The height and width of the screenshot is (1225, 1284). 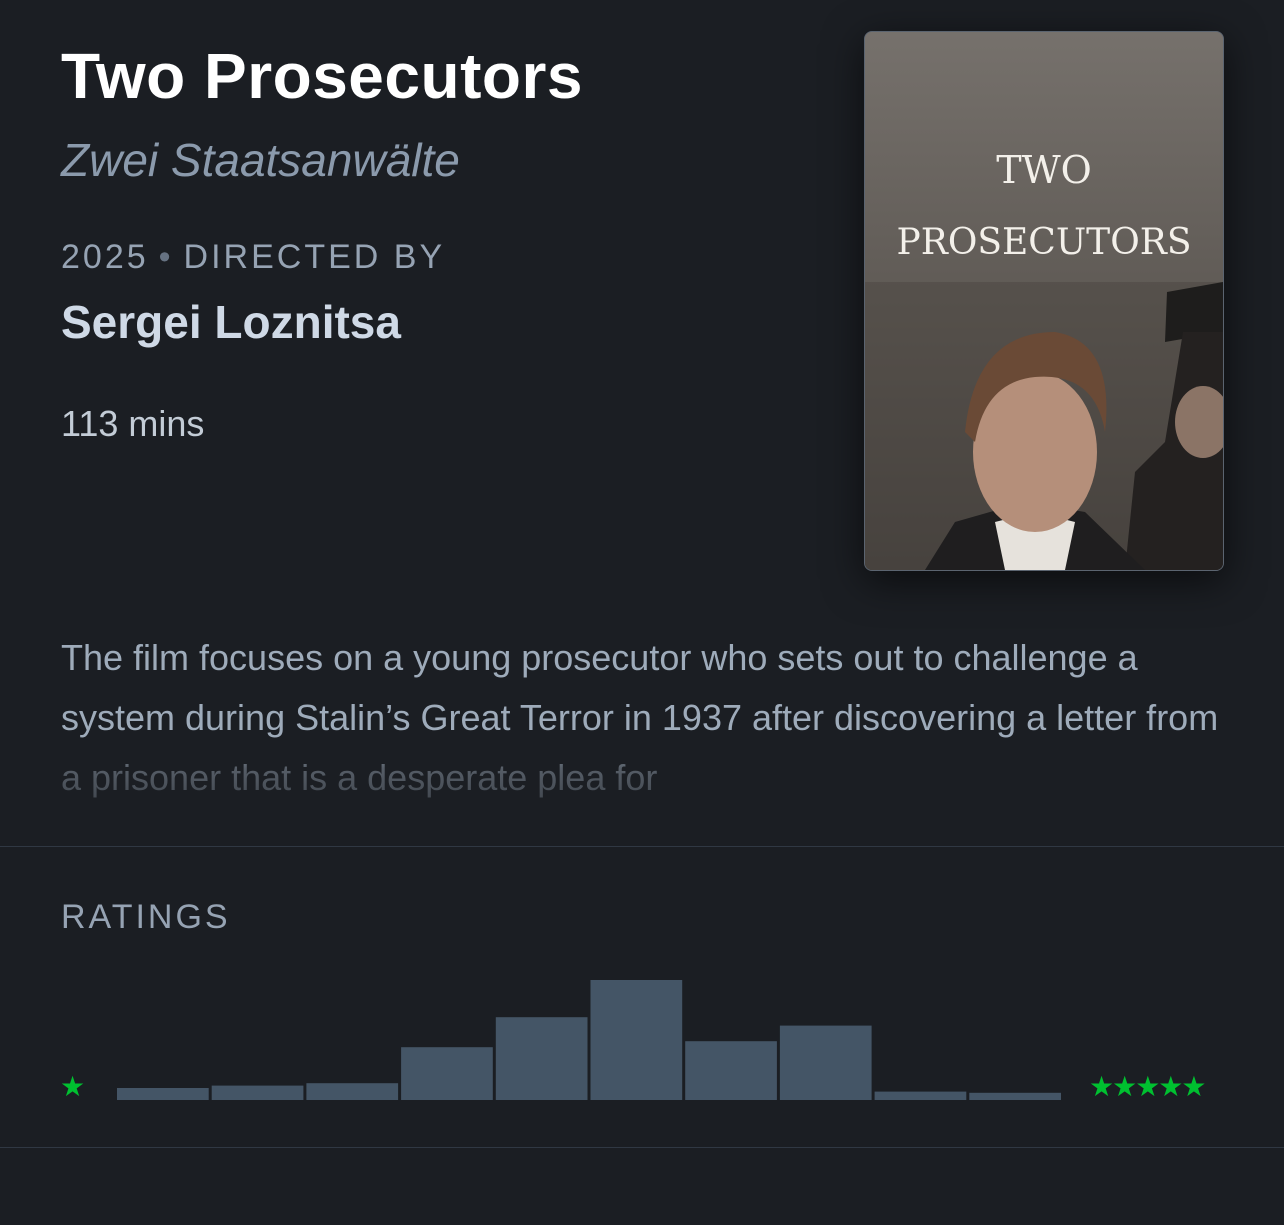 What do you see at coordinates (642, 1147) in the screenshot?
I see `section-divider-bottom` at bounding box center [642, 1147].